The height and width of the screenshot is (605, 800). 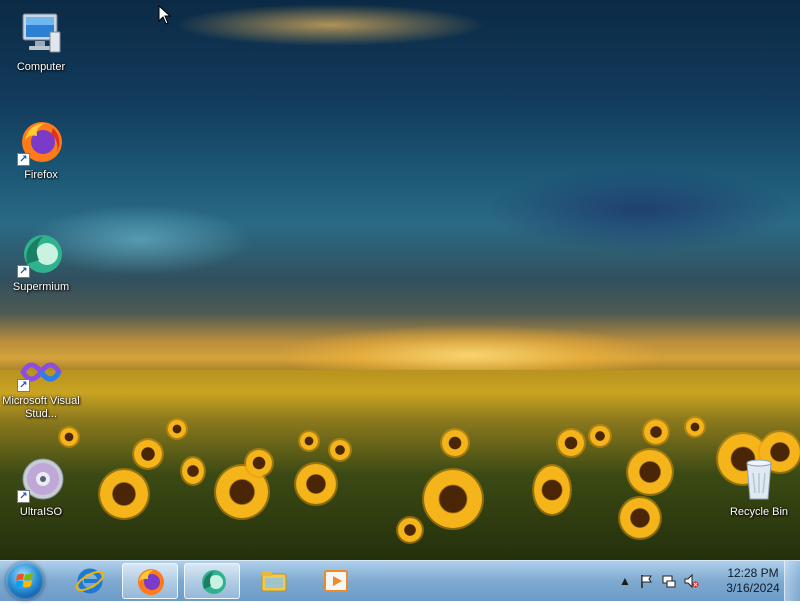 I want to click on taskbar-internet-explorer, so click(x=90, y=581).